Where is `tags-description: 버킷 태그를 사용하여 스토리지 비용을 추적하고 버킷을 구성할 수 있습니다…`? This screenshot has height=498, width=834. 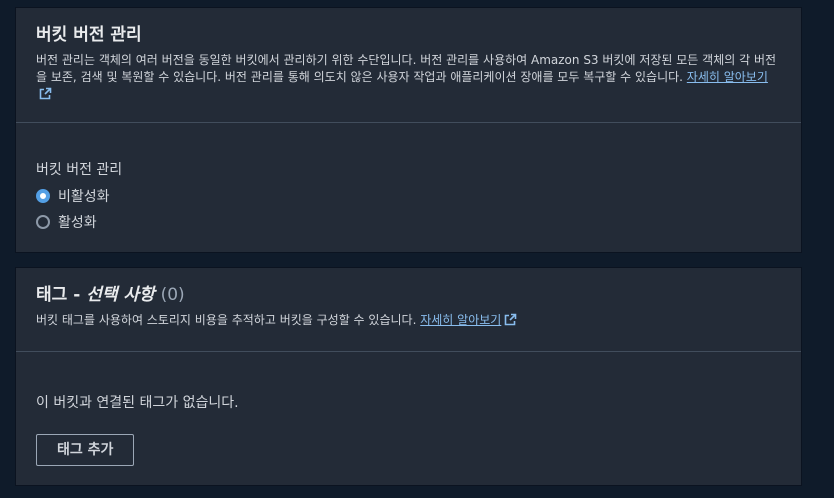 tags-description: 버킷 태그를 사용하여 스토리지 비용을 추적하고 버킷을 구성할 수 있습니다… is located at coordinates (408, 321).